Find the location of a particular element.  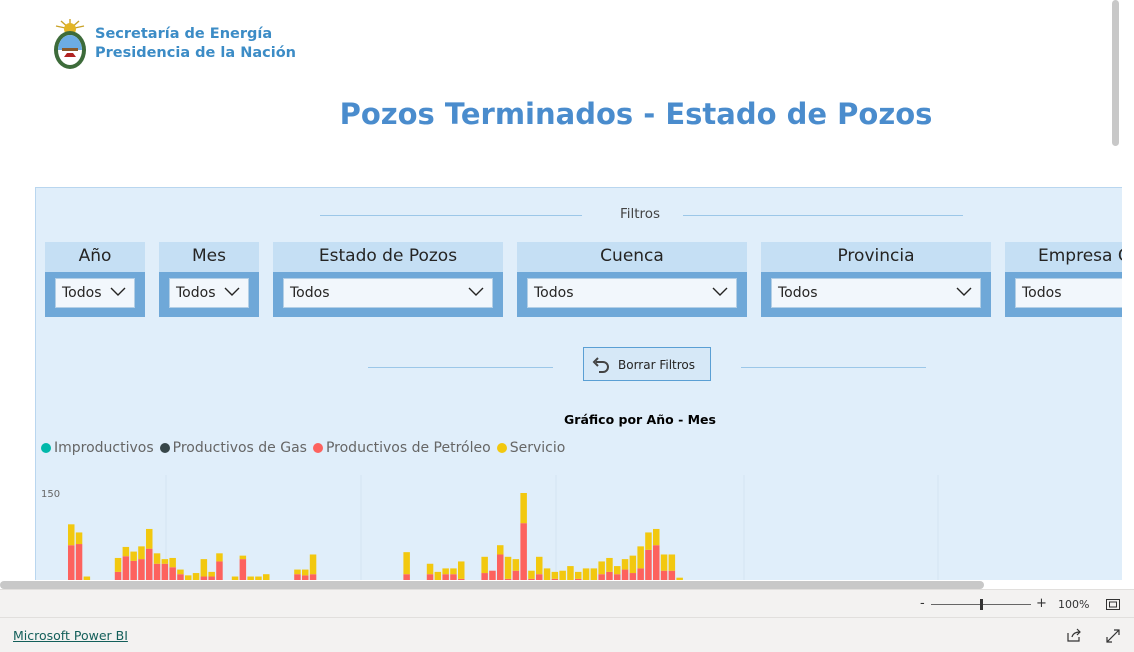

slicer-month-dropdown: Todos is located at coordinates (209, 293).